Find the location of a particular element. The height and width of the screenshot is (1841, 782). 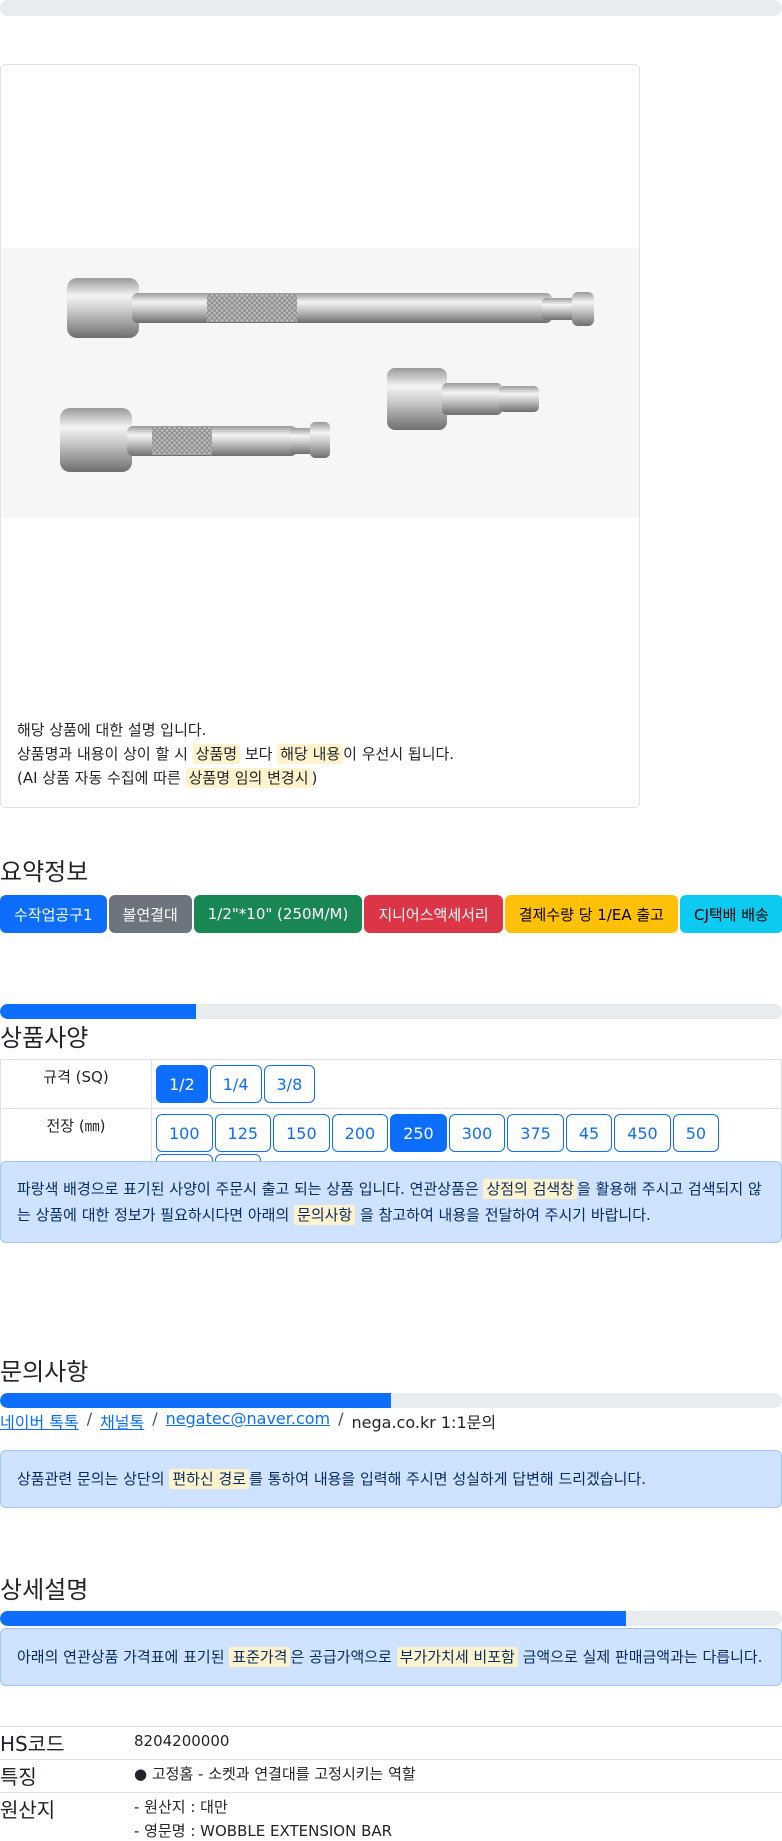

alert-text: 상품관련 문의는 상단의 is located at coordinates (93, 1479).